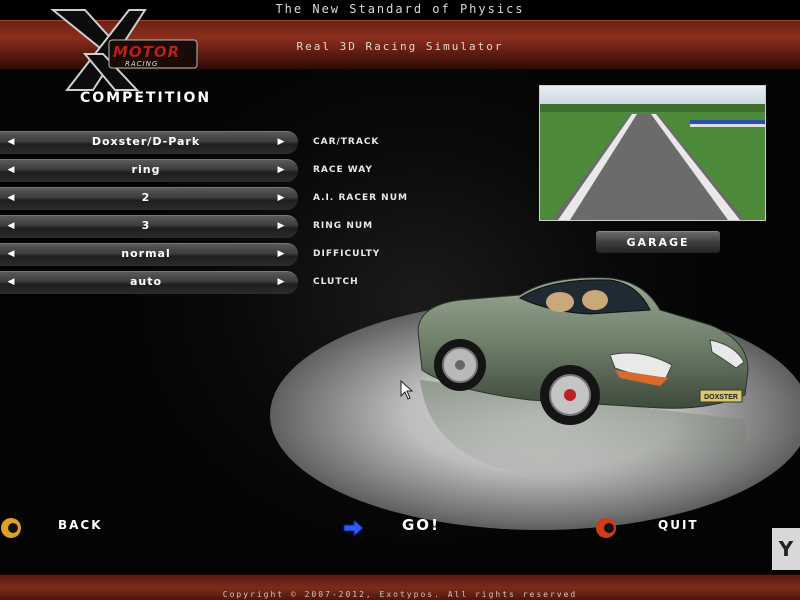  I want to click on logo-wordmark: MOTOR, so click(147, 52).